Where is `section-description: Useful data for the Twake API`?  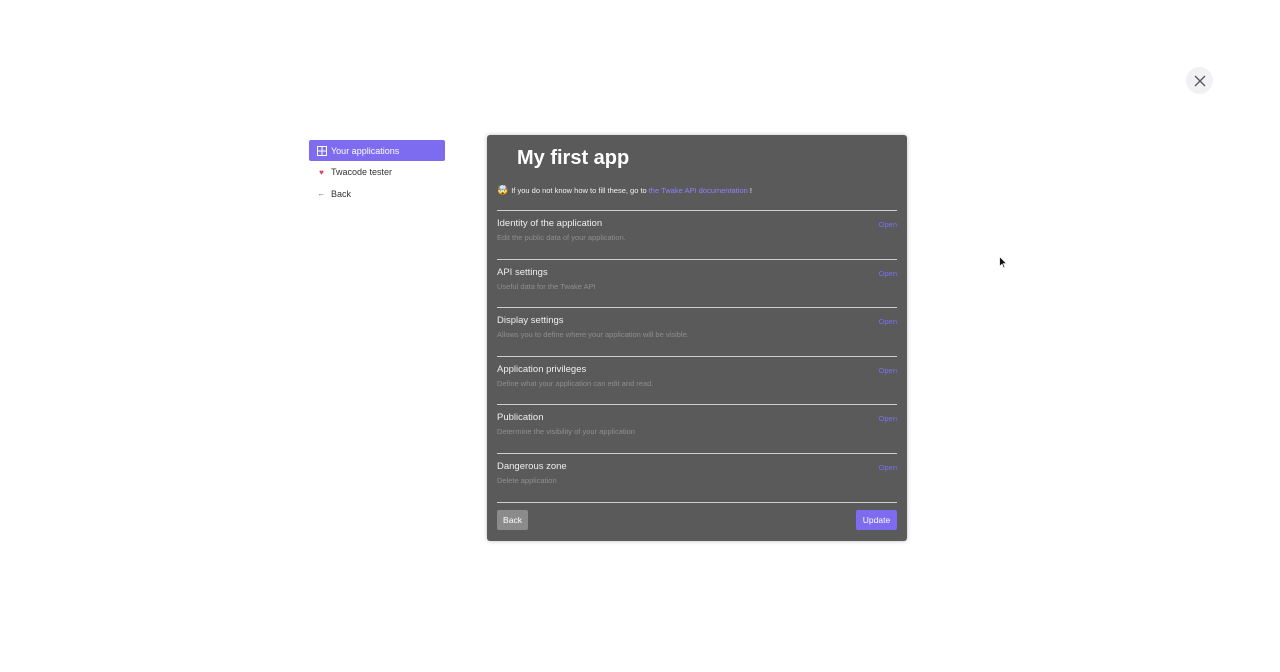
section-description: Useful data for the Twake API is located at coordinates (546, 286).